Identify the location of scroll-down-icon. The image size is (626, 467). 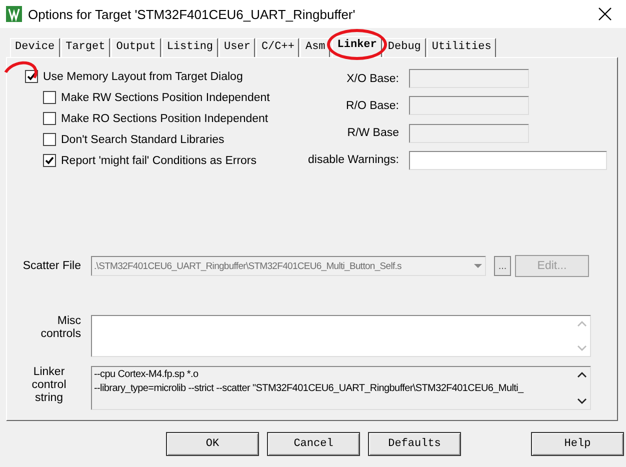
(582, 401).